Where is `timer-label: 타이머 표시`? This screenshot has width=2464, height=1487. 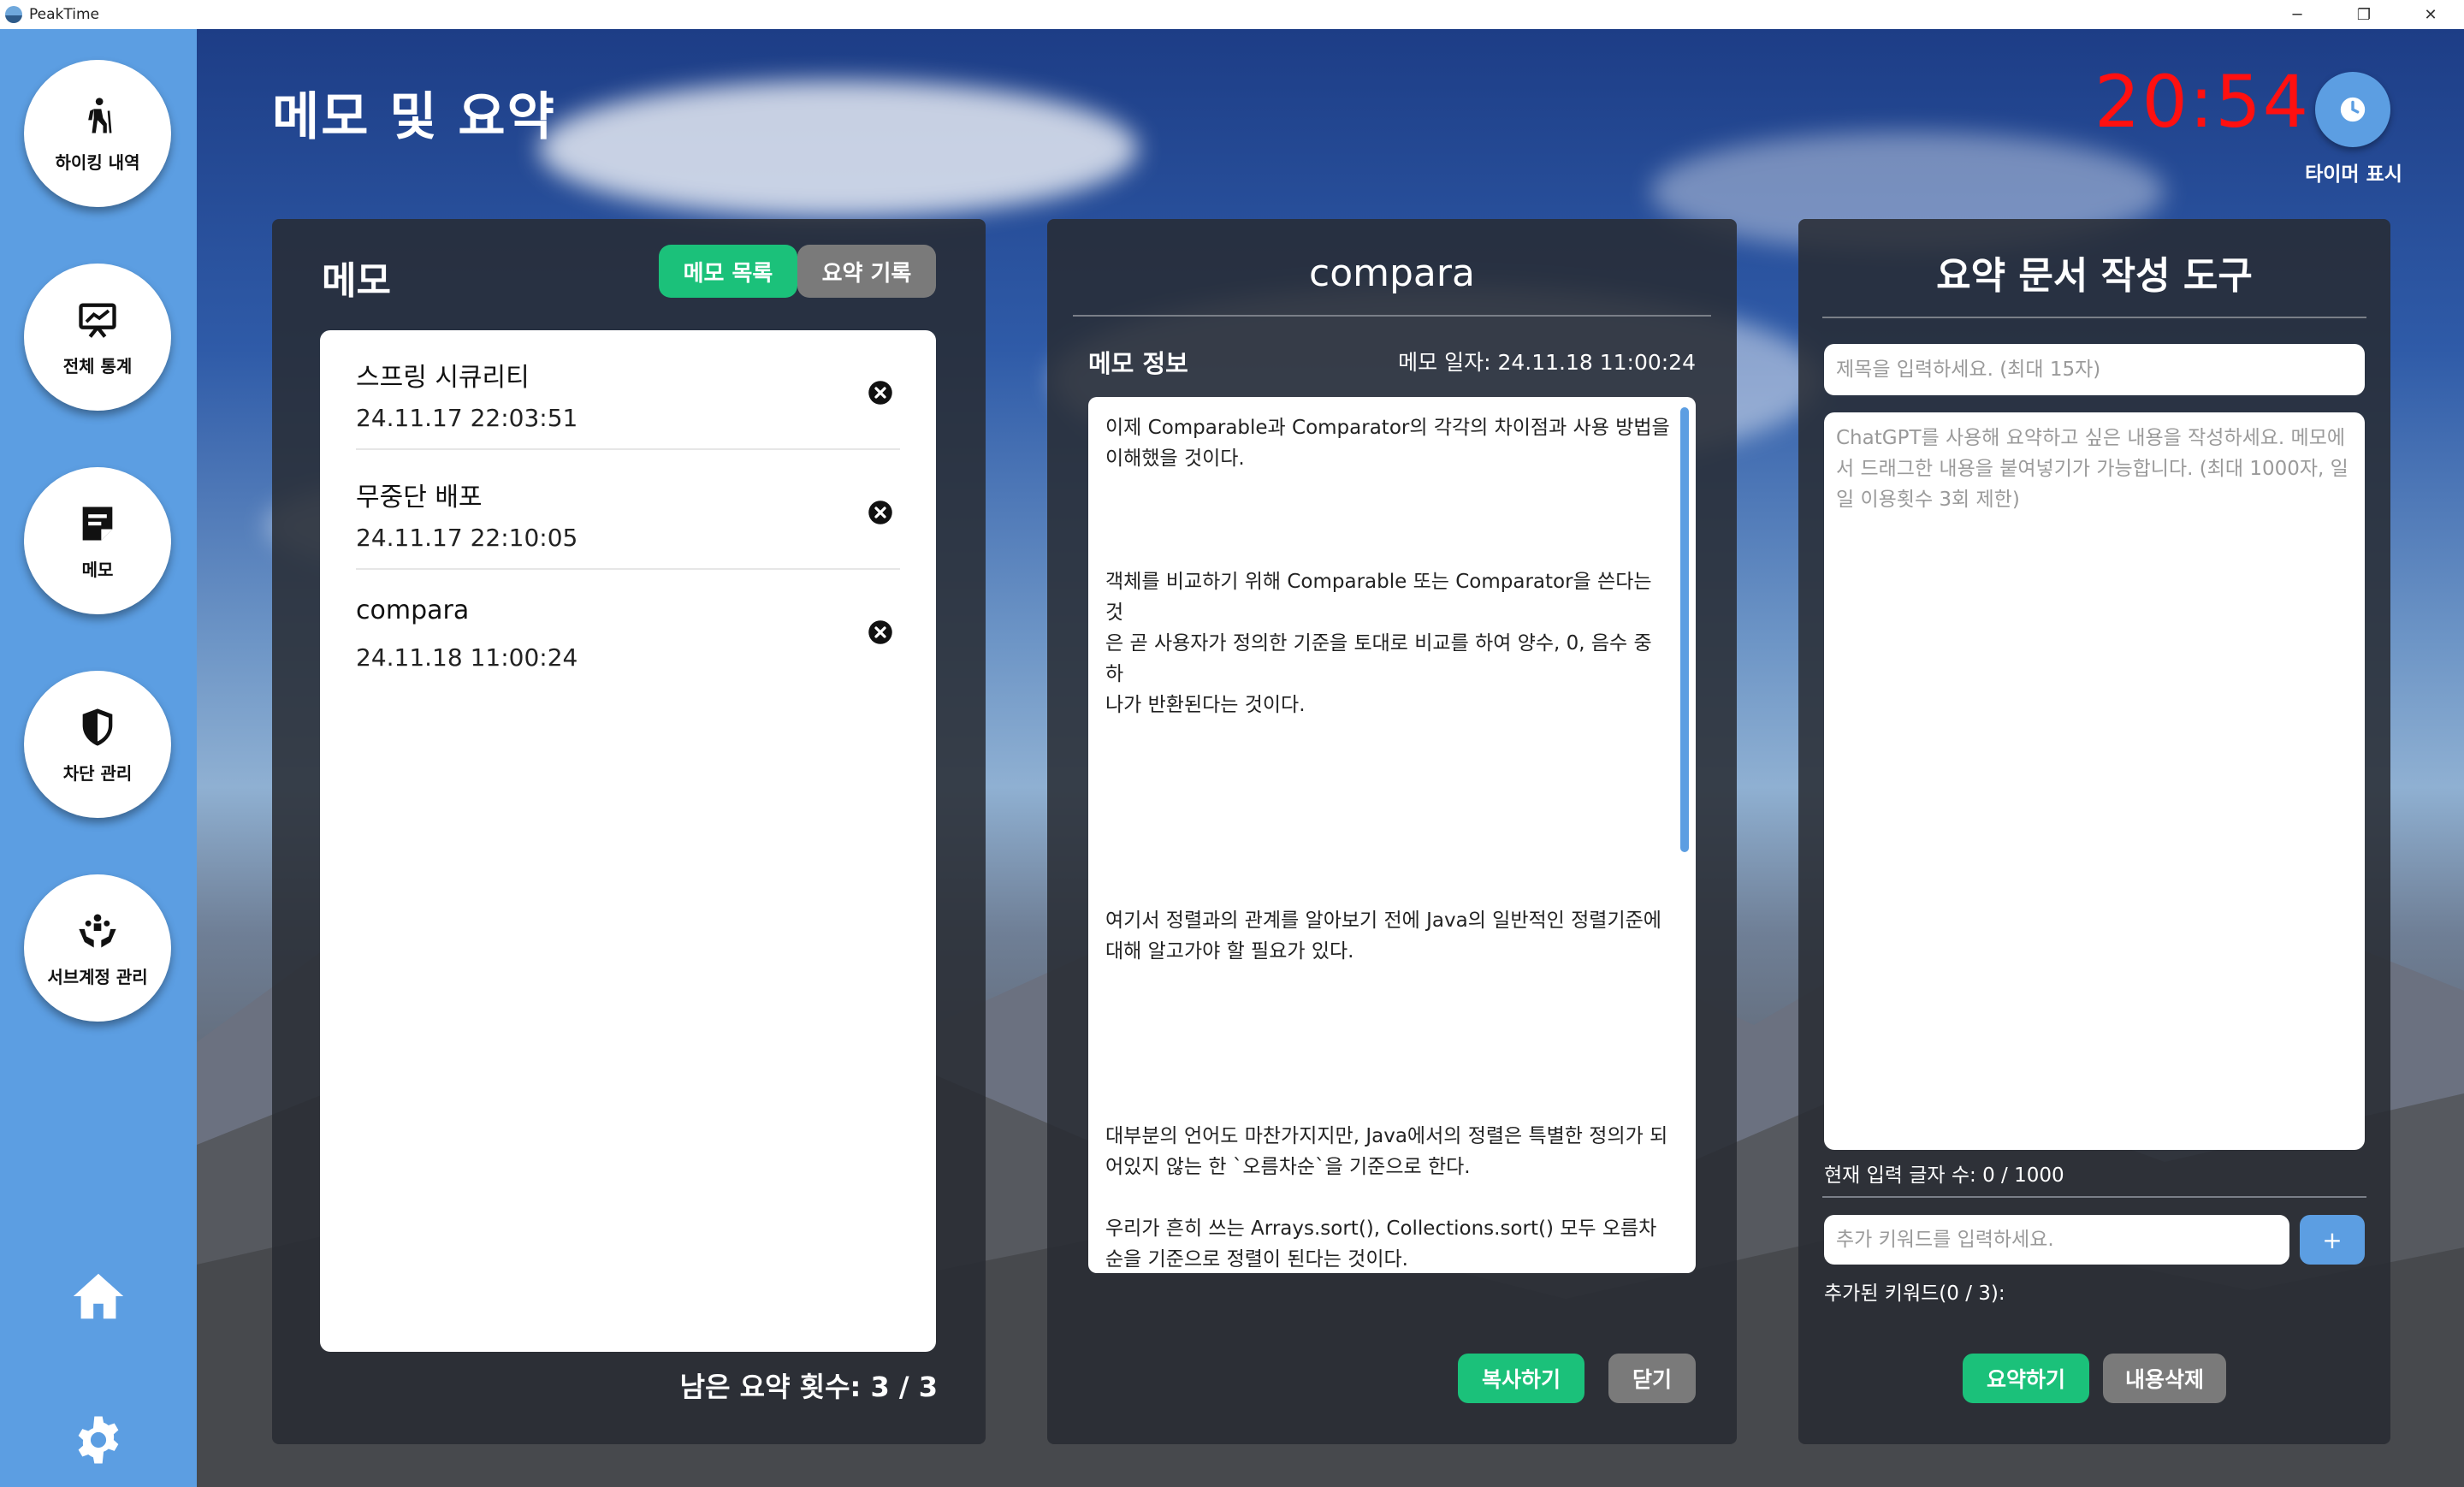 timer-label: 타이머 표시 is located at coordinates (2353, 174).